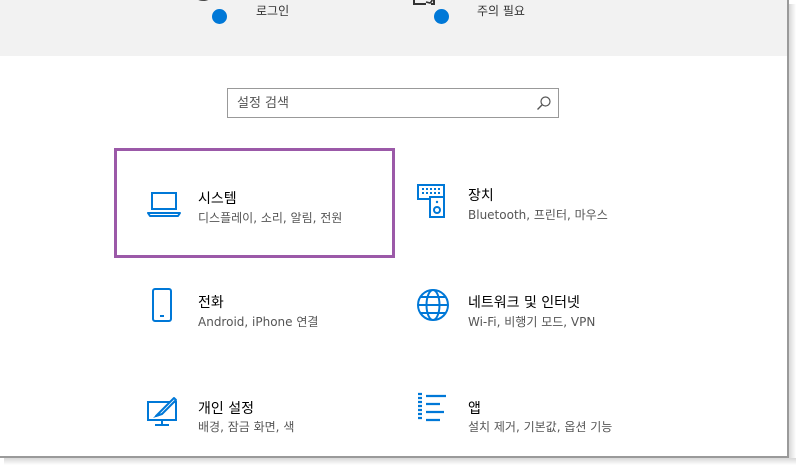 The image size is (796, 465). What do you see at coordinates (382, 103) in the screenshot?
I see `search-input` at bounding box center [382, 103].